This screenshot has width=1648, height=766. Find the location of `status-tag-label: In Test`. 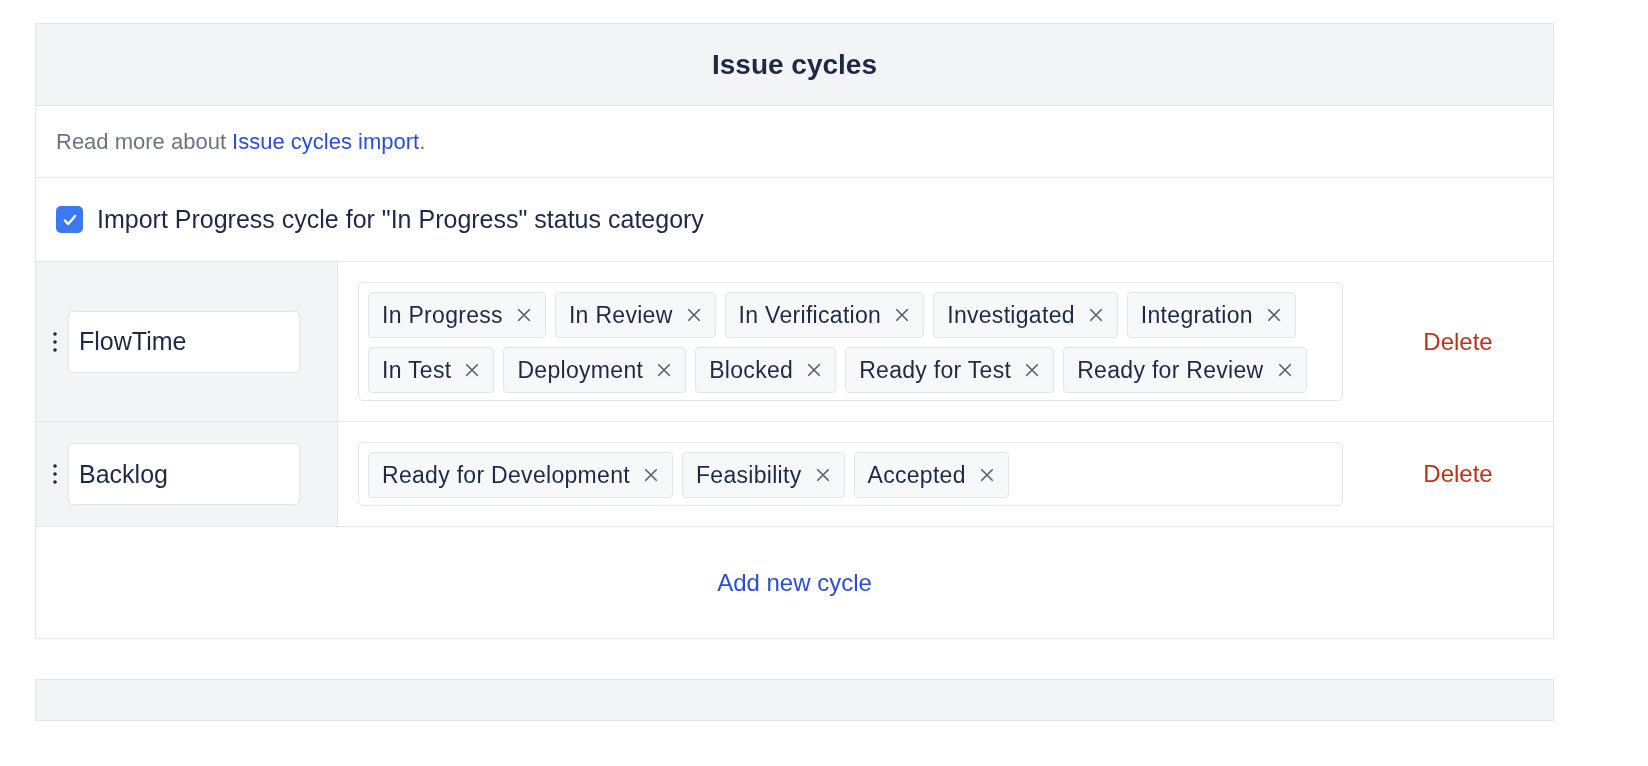

status-tag-label: In Test is located at coordinates (417, 370).